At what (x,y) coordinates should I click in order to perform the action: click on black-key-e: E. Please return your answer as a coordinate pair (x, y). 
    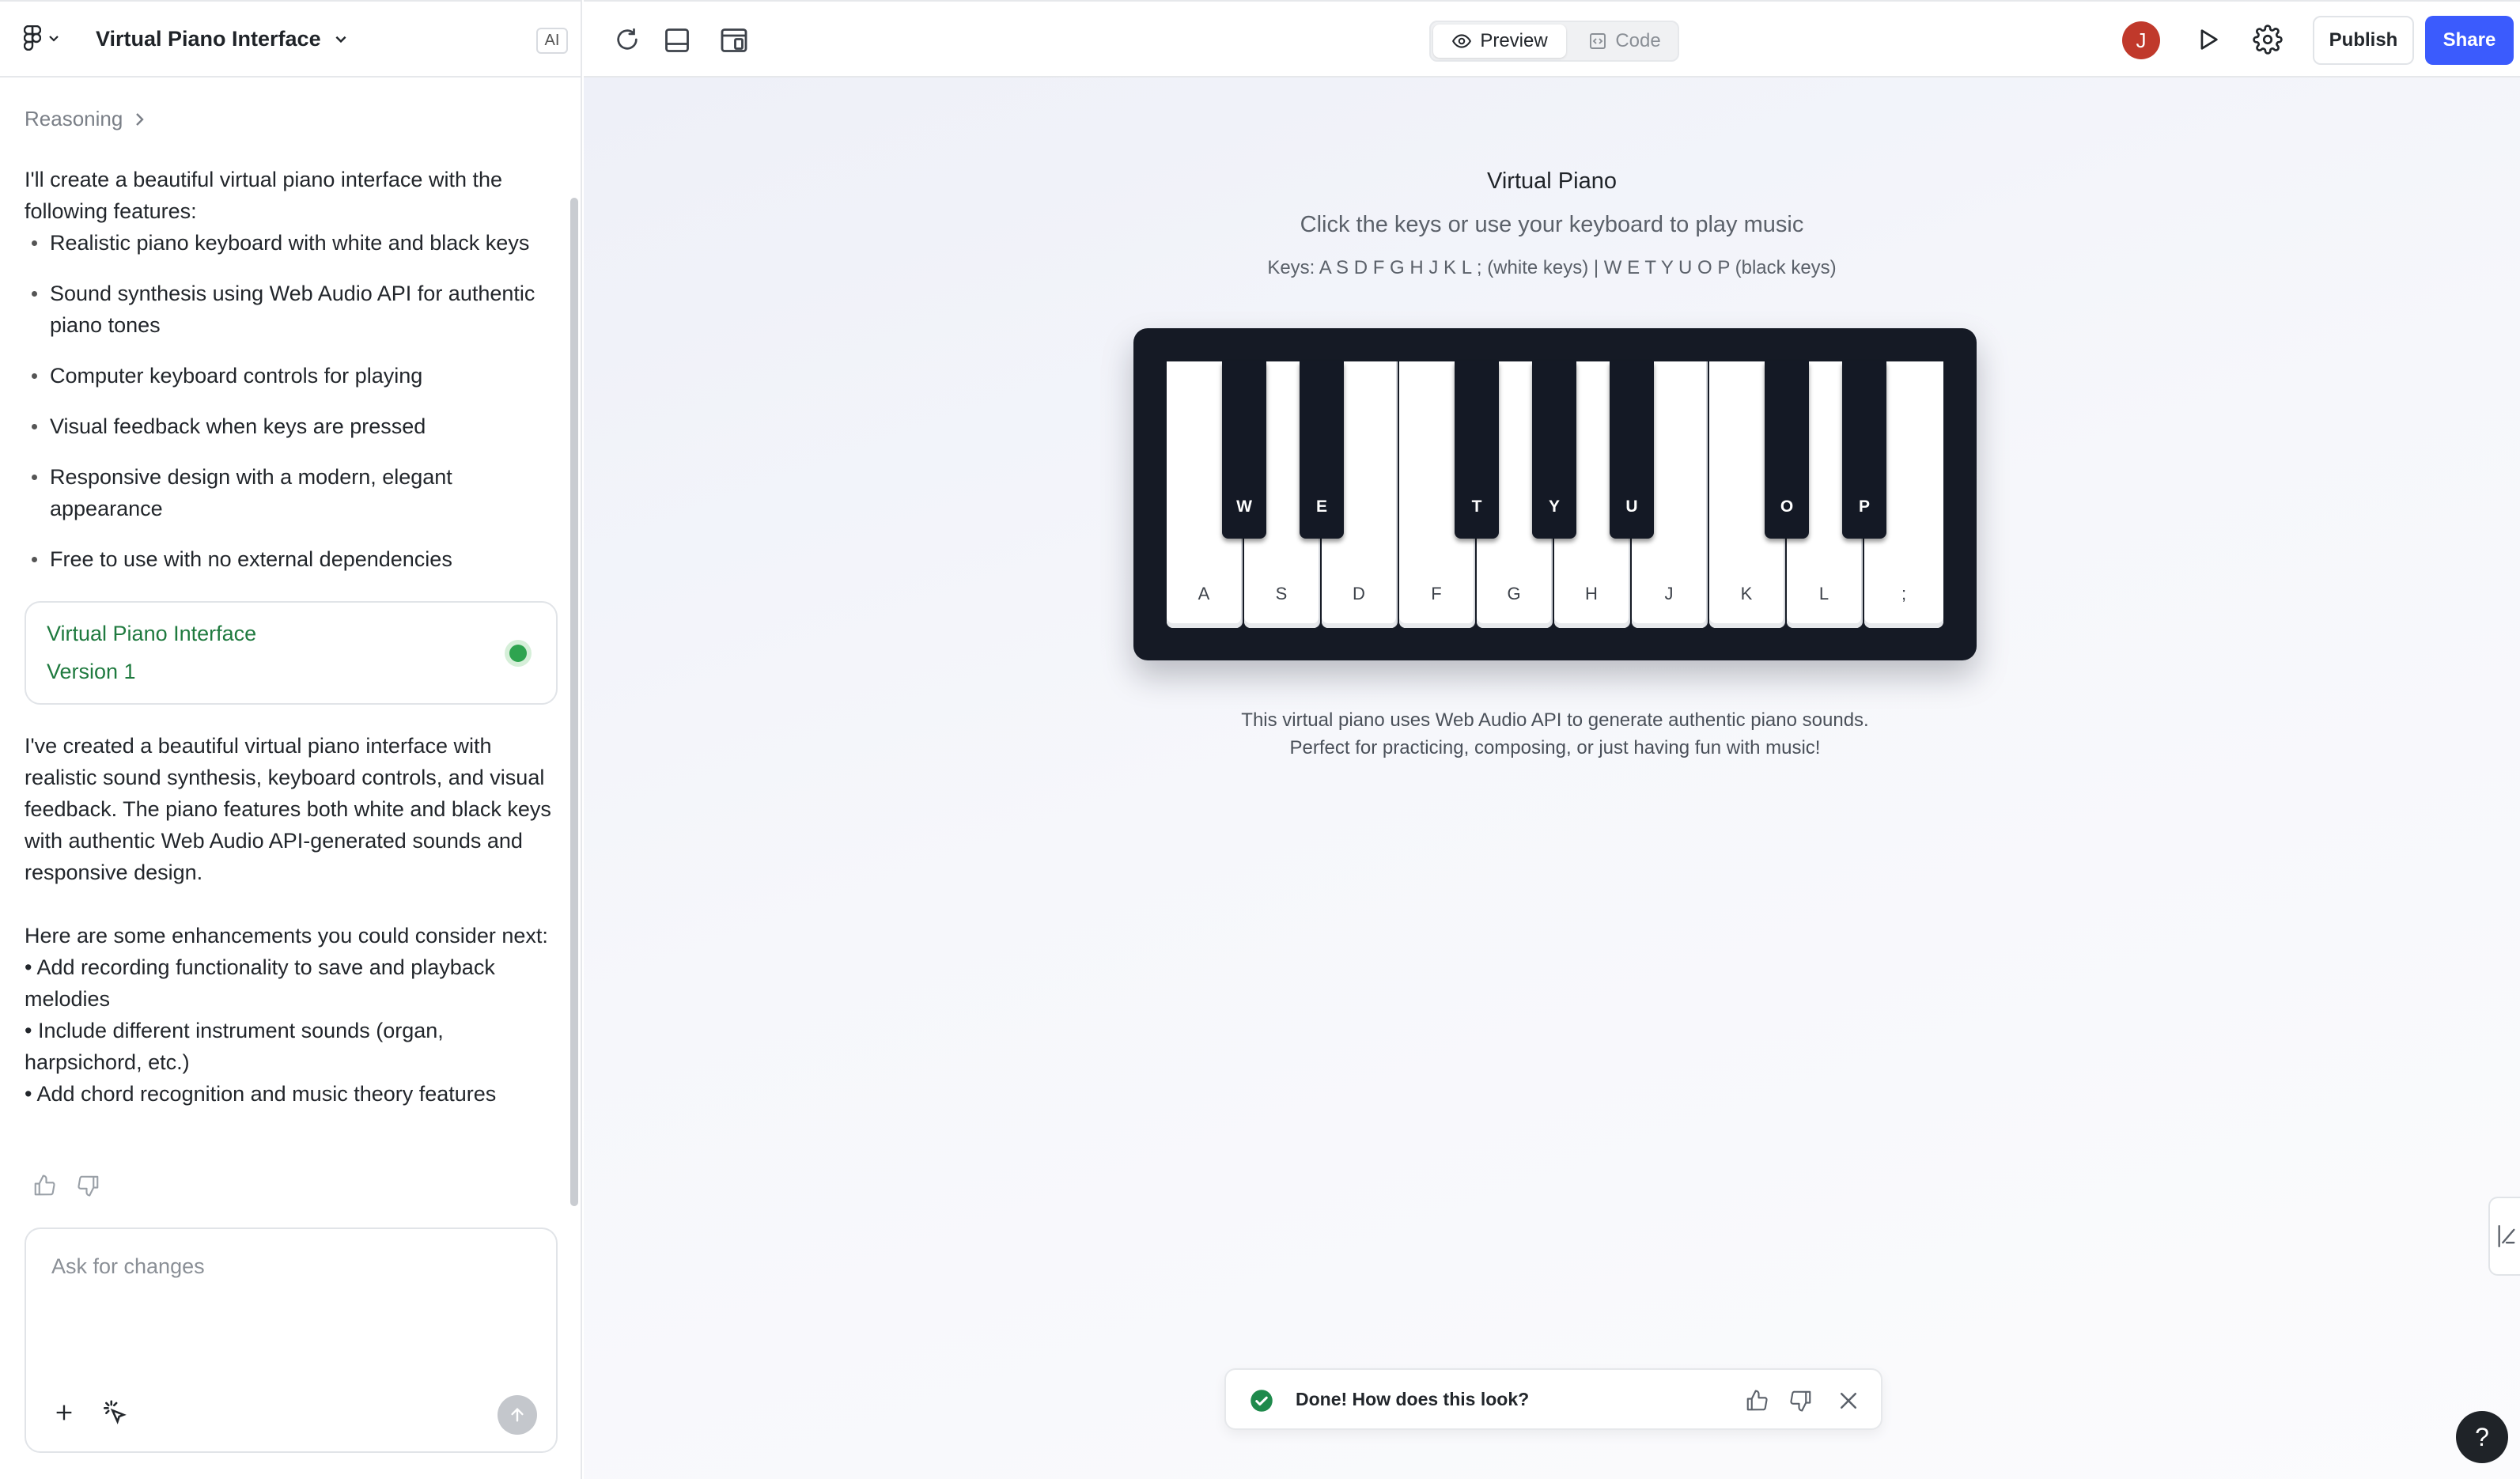
    Looking at the image, I should click on (1322, 450).